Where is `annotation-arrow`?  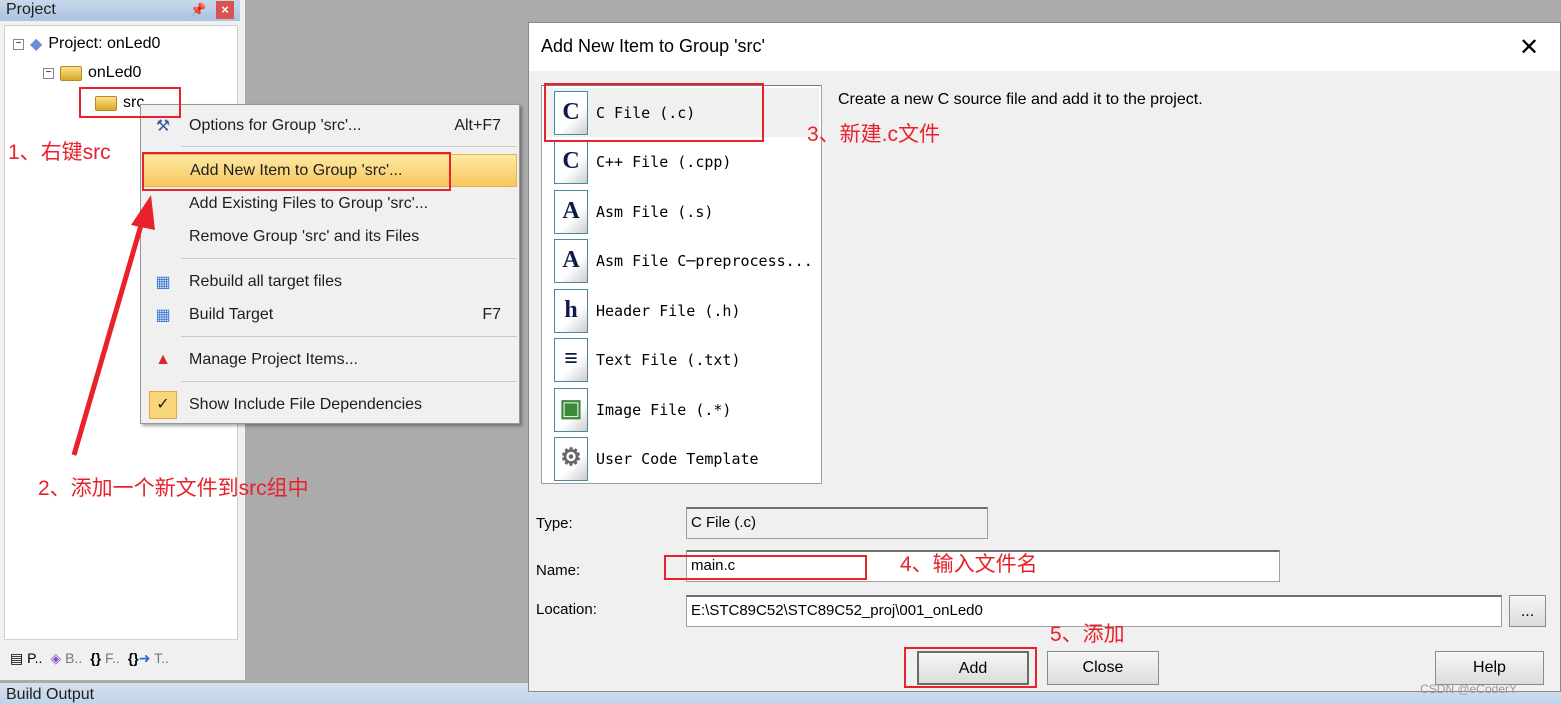
annotation-arrow is located at coordinates (113, 325).